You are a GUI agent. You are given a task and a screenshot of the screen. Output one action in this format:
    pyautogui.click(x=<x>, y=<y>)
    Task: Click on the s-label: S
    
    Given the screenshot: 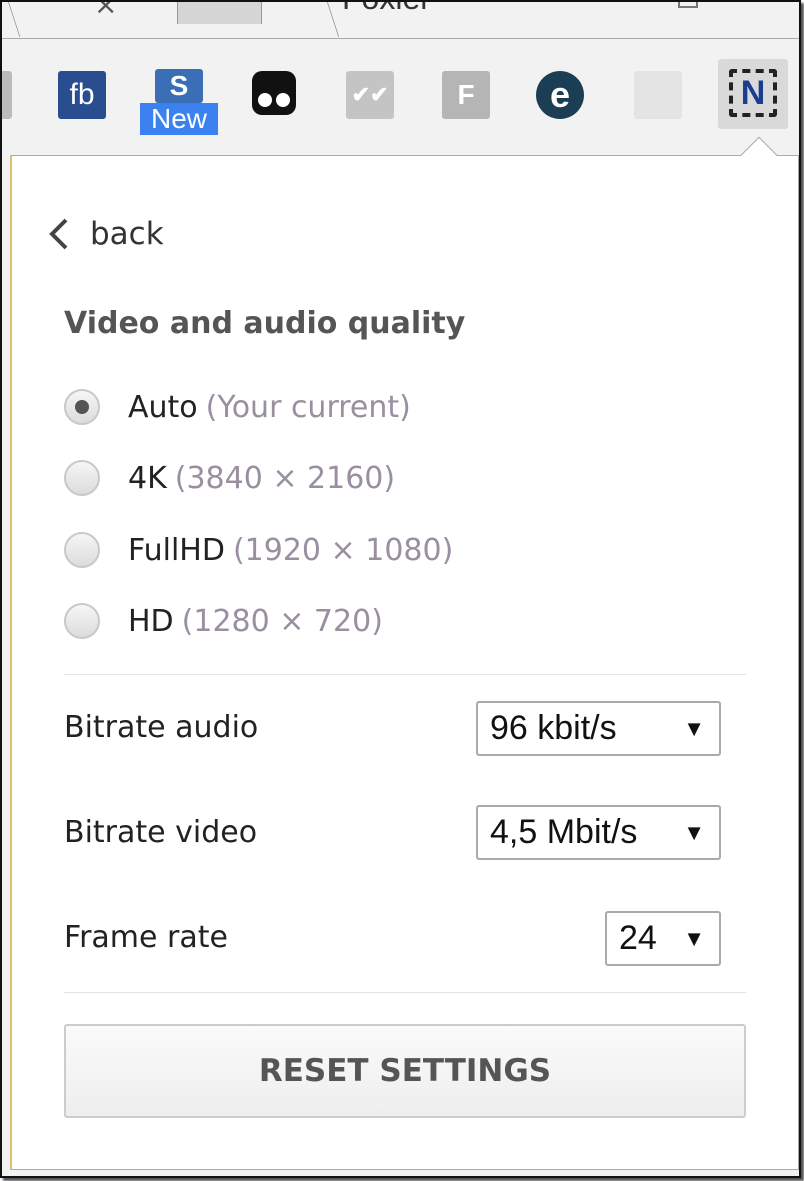 What is the action you would take?
    pyautogui.click(x=179, y=85)
    